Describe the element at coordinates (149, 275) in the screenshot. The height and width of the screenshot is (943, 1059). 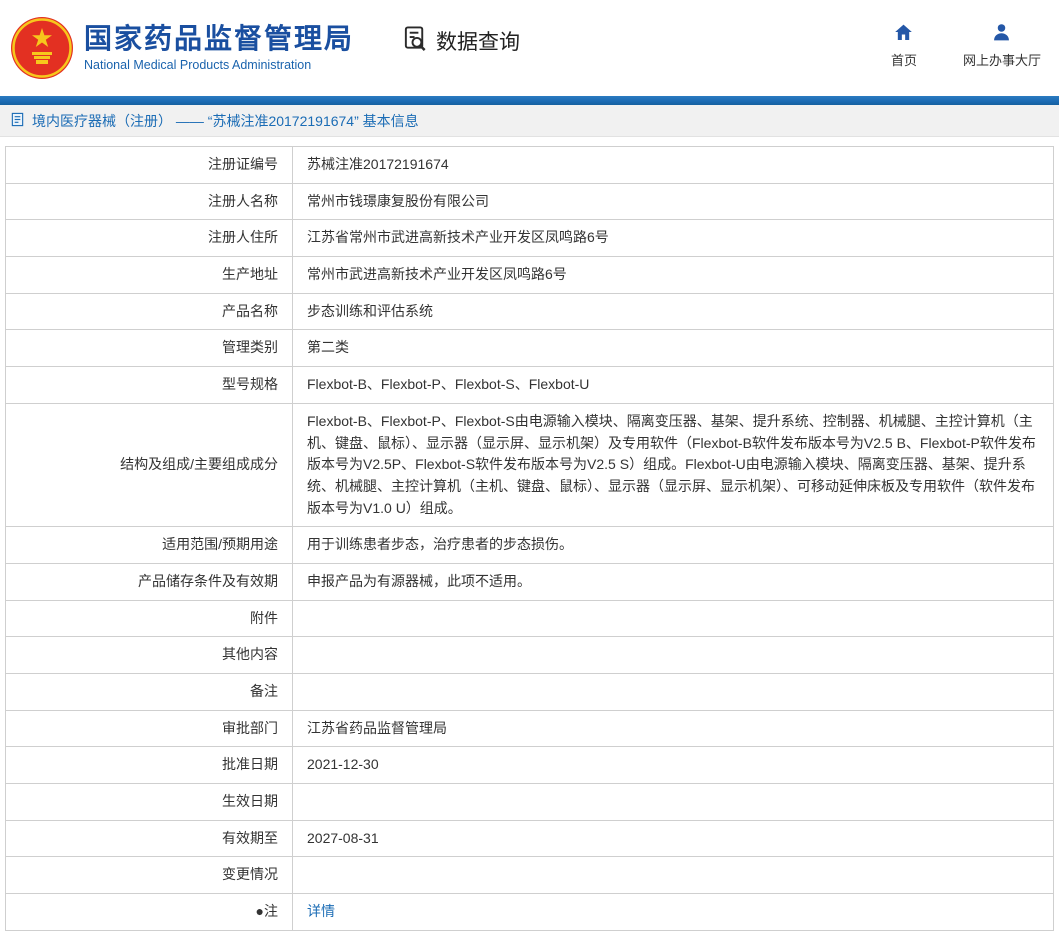
I see `row-label: 生产地址` at that location.